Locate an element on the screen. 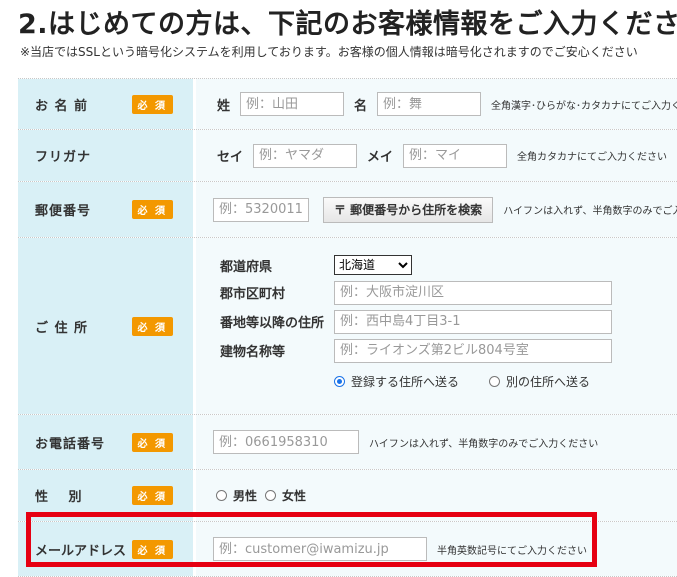 This screenshot has height=577, width=677. phone-row: お電話番号 必 須 ハイフンは入れず、半角数字のみでご入力ください is located at coordinates (347, 441).